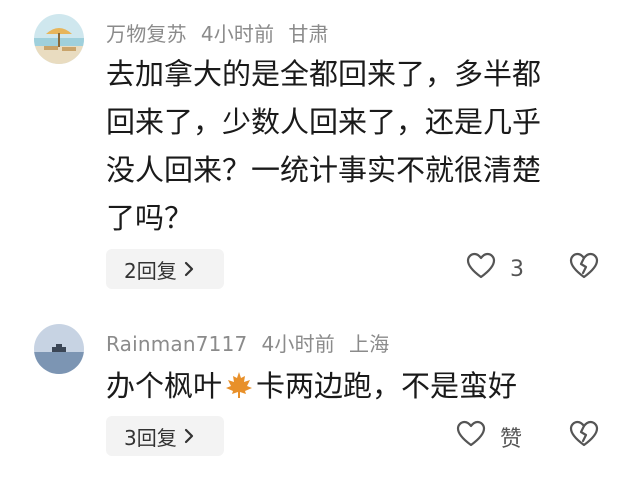  What do you see at coordinates (308, 34) in the screenshot?
I see `location: 甘肃` at bounding box center [308, 34].